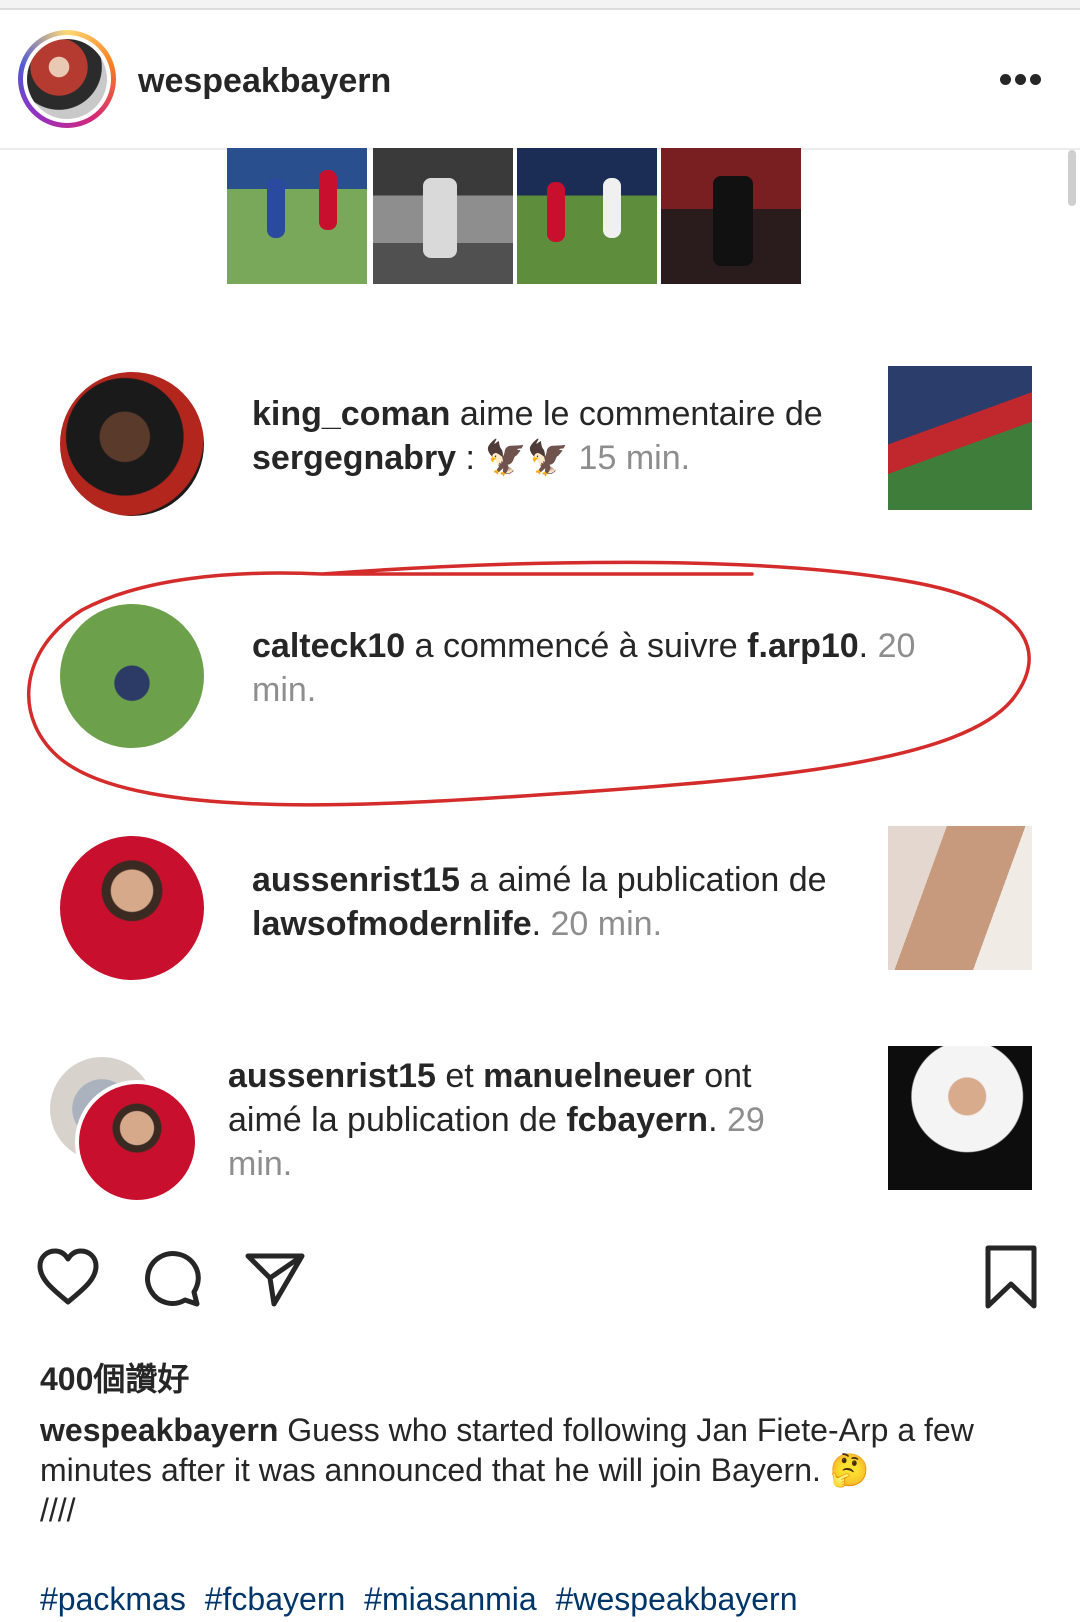 This screenshot has width=1080, height=1622. I want to click on activity-target: sergegnabry, so click(354, 458).